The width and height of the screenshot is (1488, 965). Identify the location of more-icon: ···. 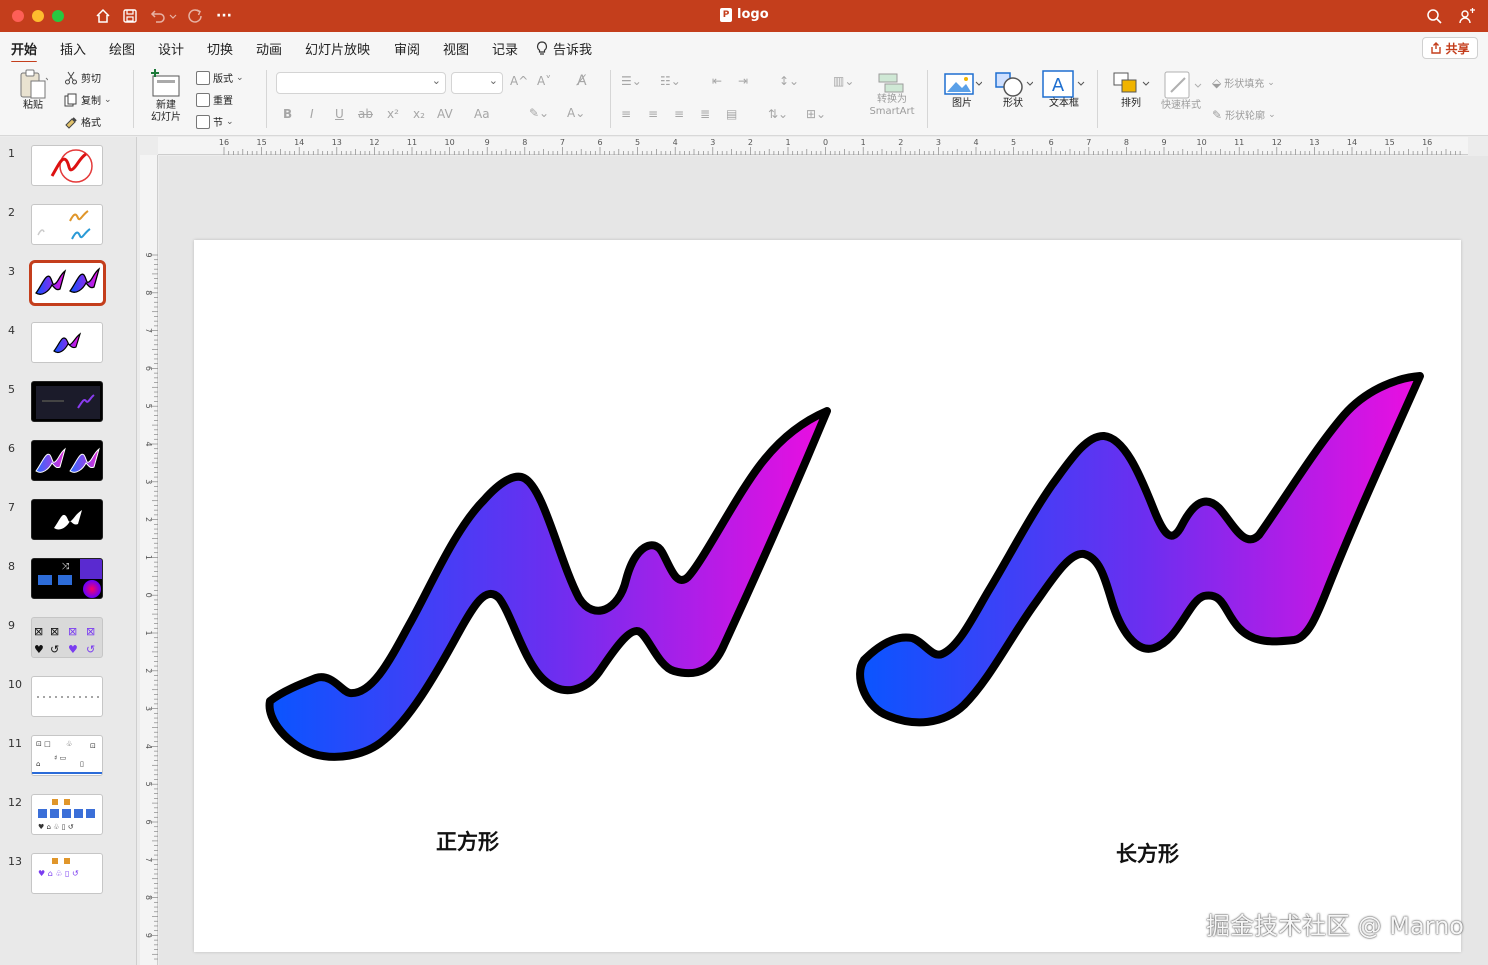
(224, 16).